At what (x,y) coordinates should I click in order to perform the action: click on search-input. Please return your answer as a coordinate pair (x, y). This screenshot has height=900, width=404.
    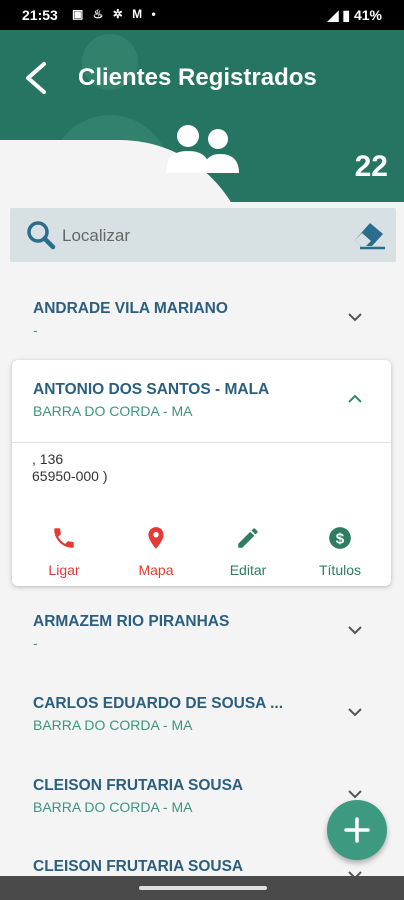
    Looking at the image, I should click on (202, 236).